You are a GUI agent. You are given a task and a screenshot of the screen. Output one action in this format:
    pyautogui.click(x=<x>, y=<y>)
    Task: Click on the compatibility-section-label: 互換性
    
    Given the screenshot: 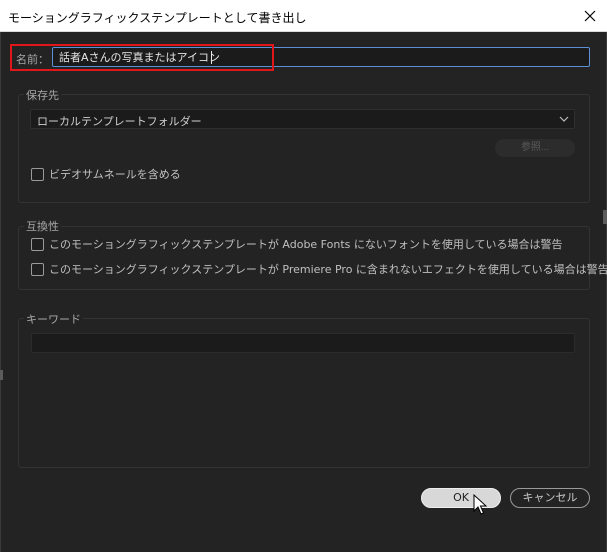 What is the action you would take?
    pyautogui.click(x=42, y=226)
    